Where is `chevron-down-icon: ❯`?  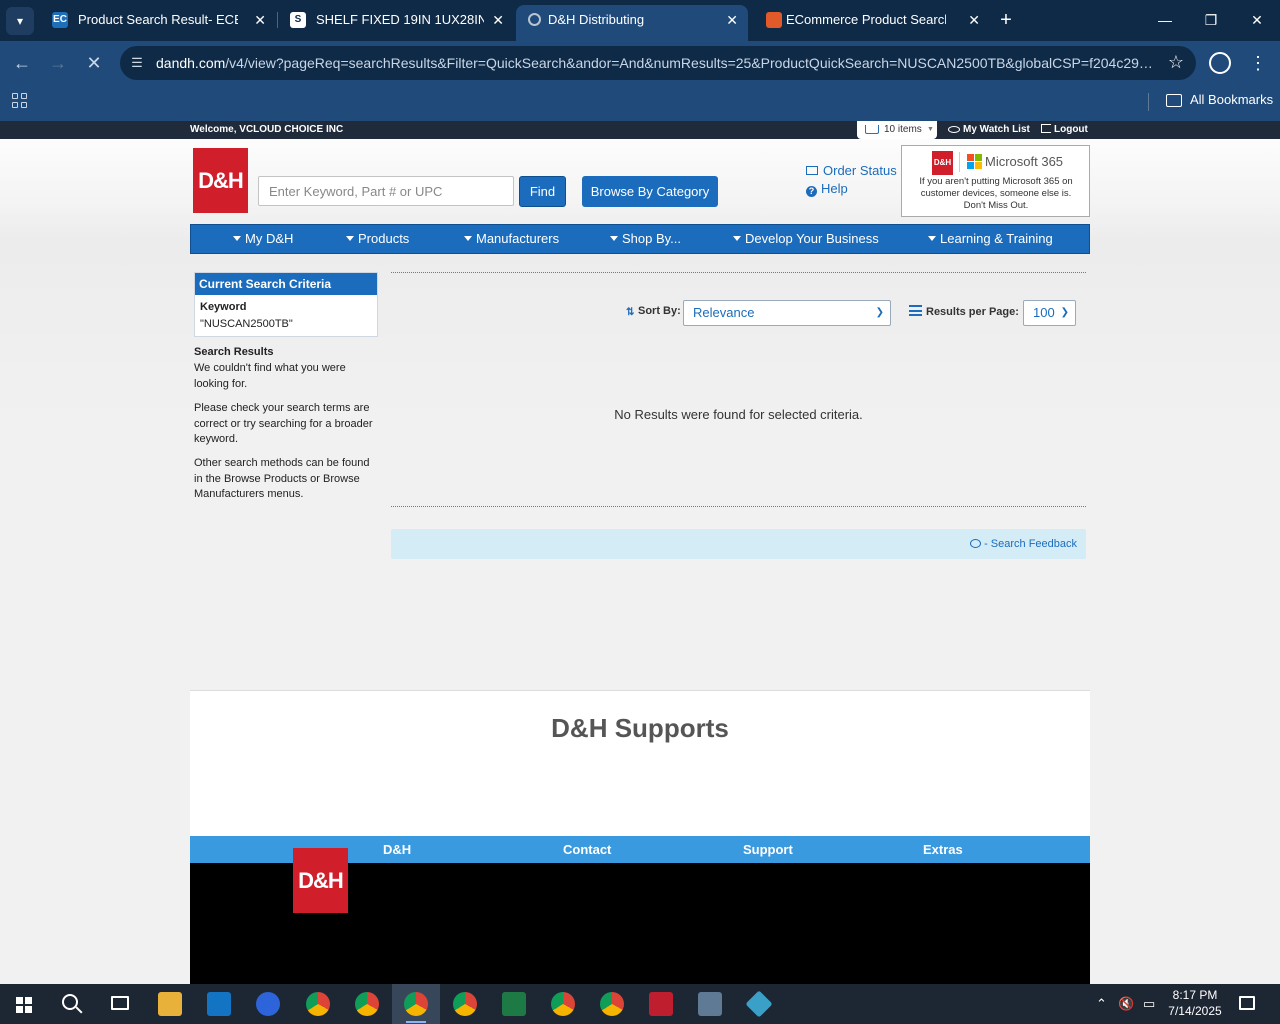 chevron-down-icon: ❯ is located at coordinates (1064, 312).